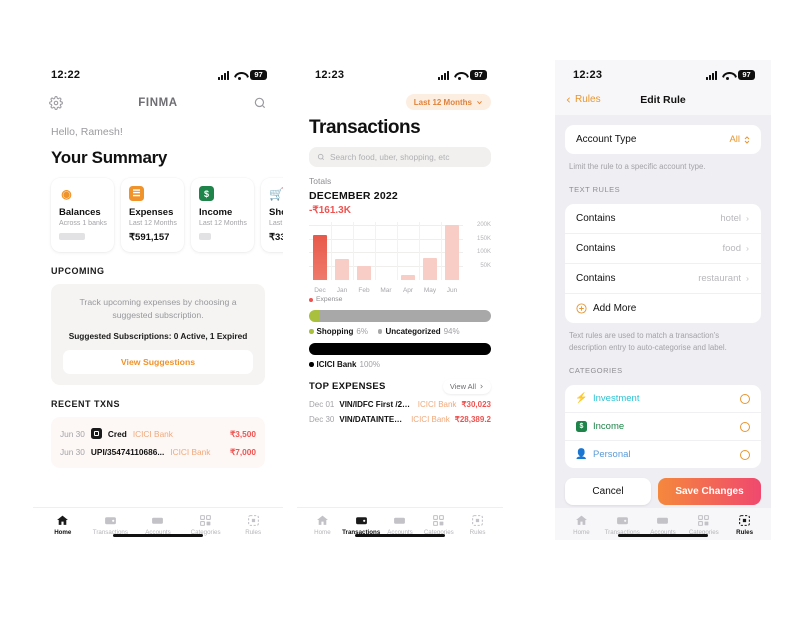 The height and width of the screenshot is (625, 800). Describe the element at coordinates (663, 308) in the screenshot. I see `add-more-row: Add More` at that location.